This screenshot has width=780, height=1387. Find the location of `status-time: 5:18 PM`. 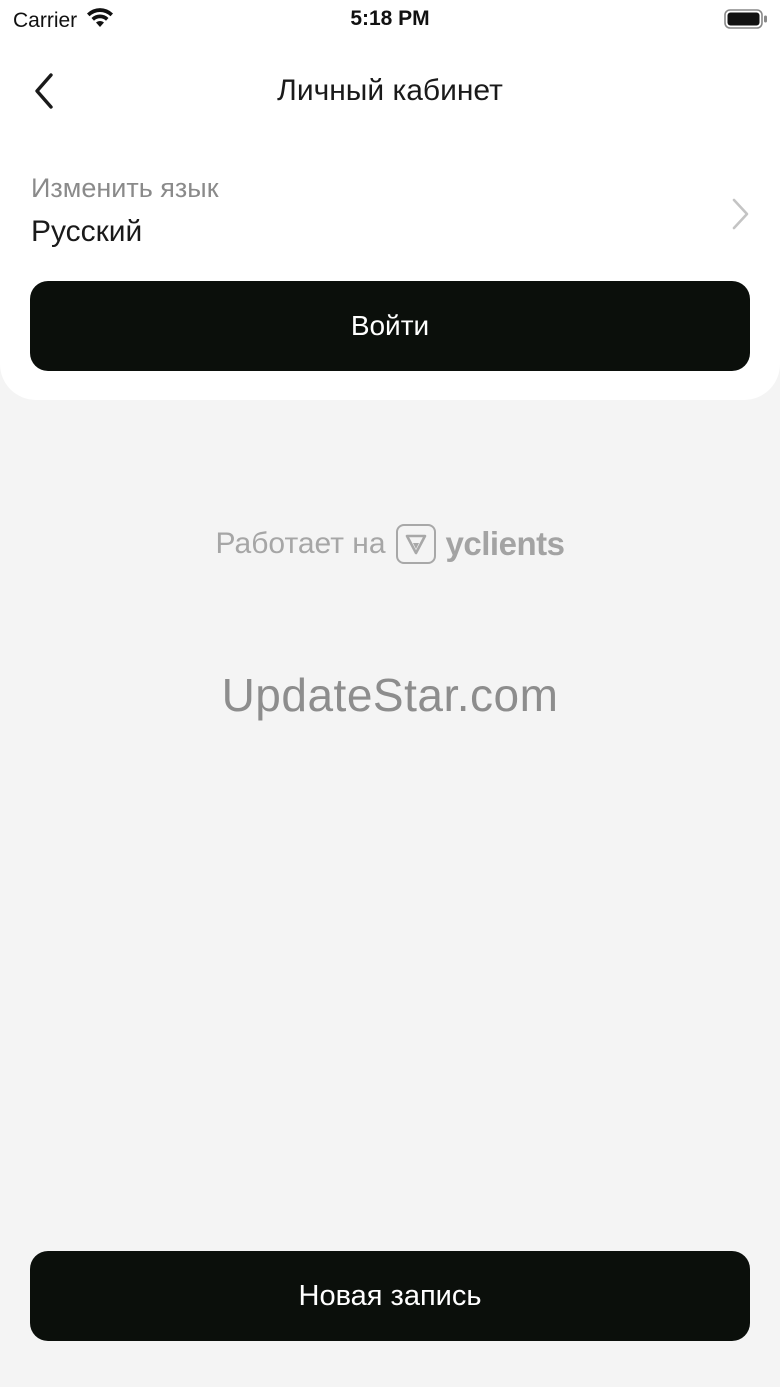

status-time: 5:18 PM is located at coordinates (390, 18).